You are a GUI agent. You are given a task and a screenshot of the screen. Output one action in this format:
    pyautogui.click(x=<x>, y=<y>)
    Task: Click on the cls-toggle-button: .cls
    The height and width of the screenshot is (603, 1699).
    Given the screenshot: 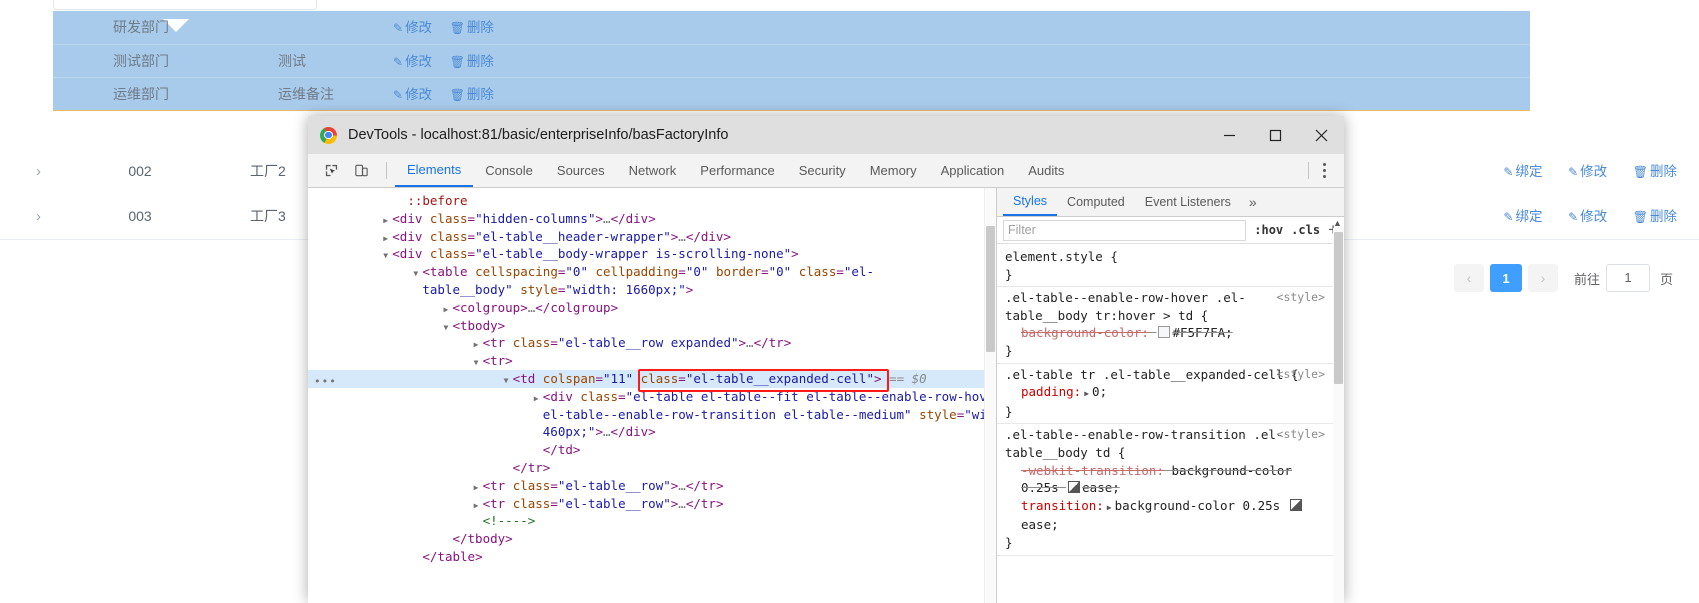 What is the action you would take?
    pyautogui.click(x=1305, y=230)
    